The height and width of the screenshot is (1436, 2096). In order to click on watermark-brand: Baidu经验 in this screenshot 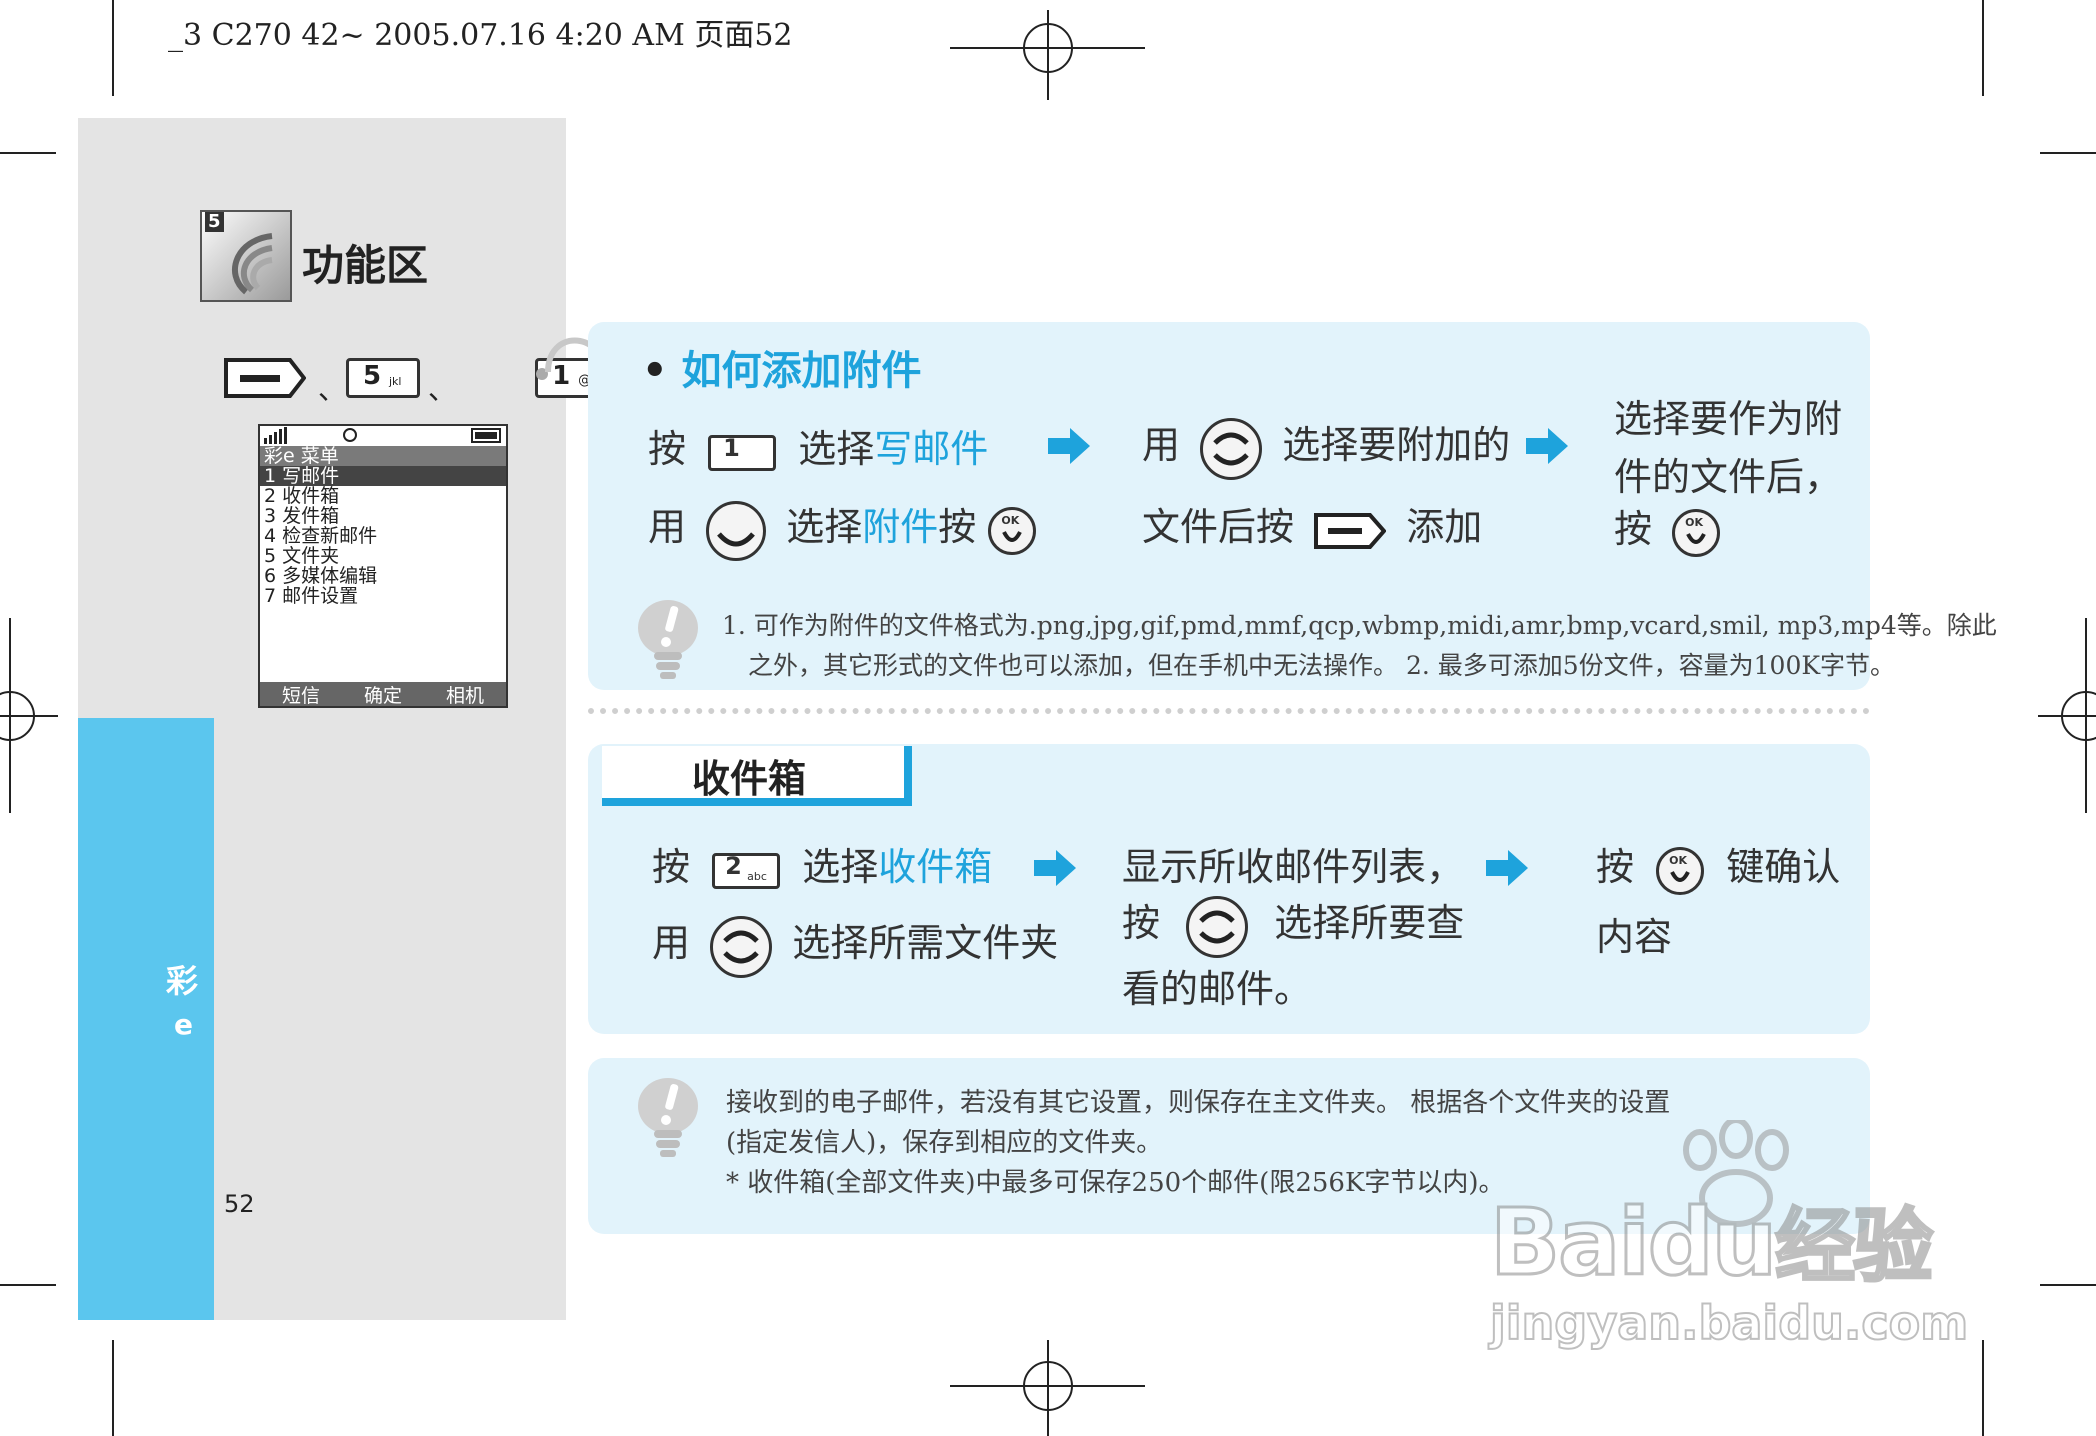, I will do `click(1712, 1240)`.